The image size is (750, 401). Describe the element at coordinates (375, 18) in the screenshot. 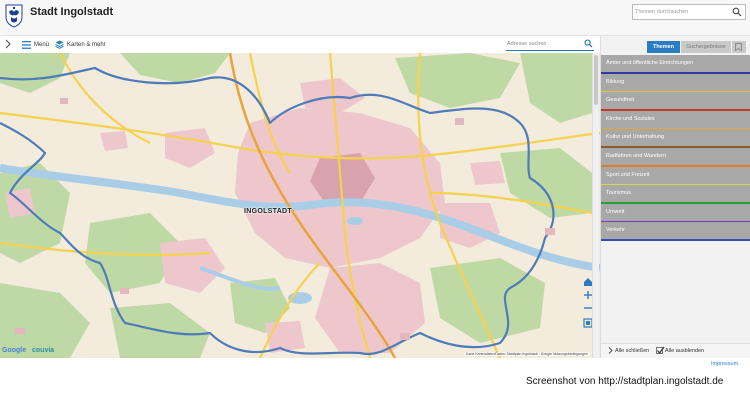

I see `app-header: Stadt Ingolstadt` at that location.